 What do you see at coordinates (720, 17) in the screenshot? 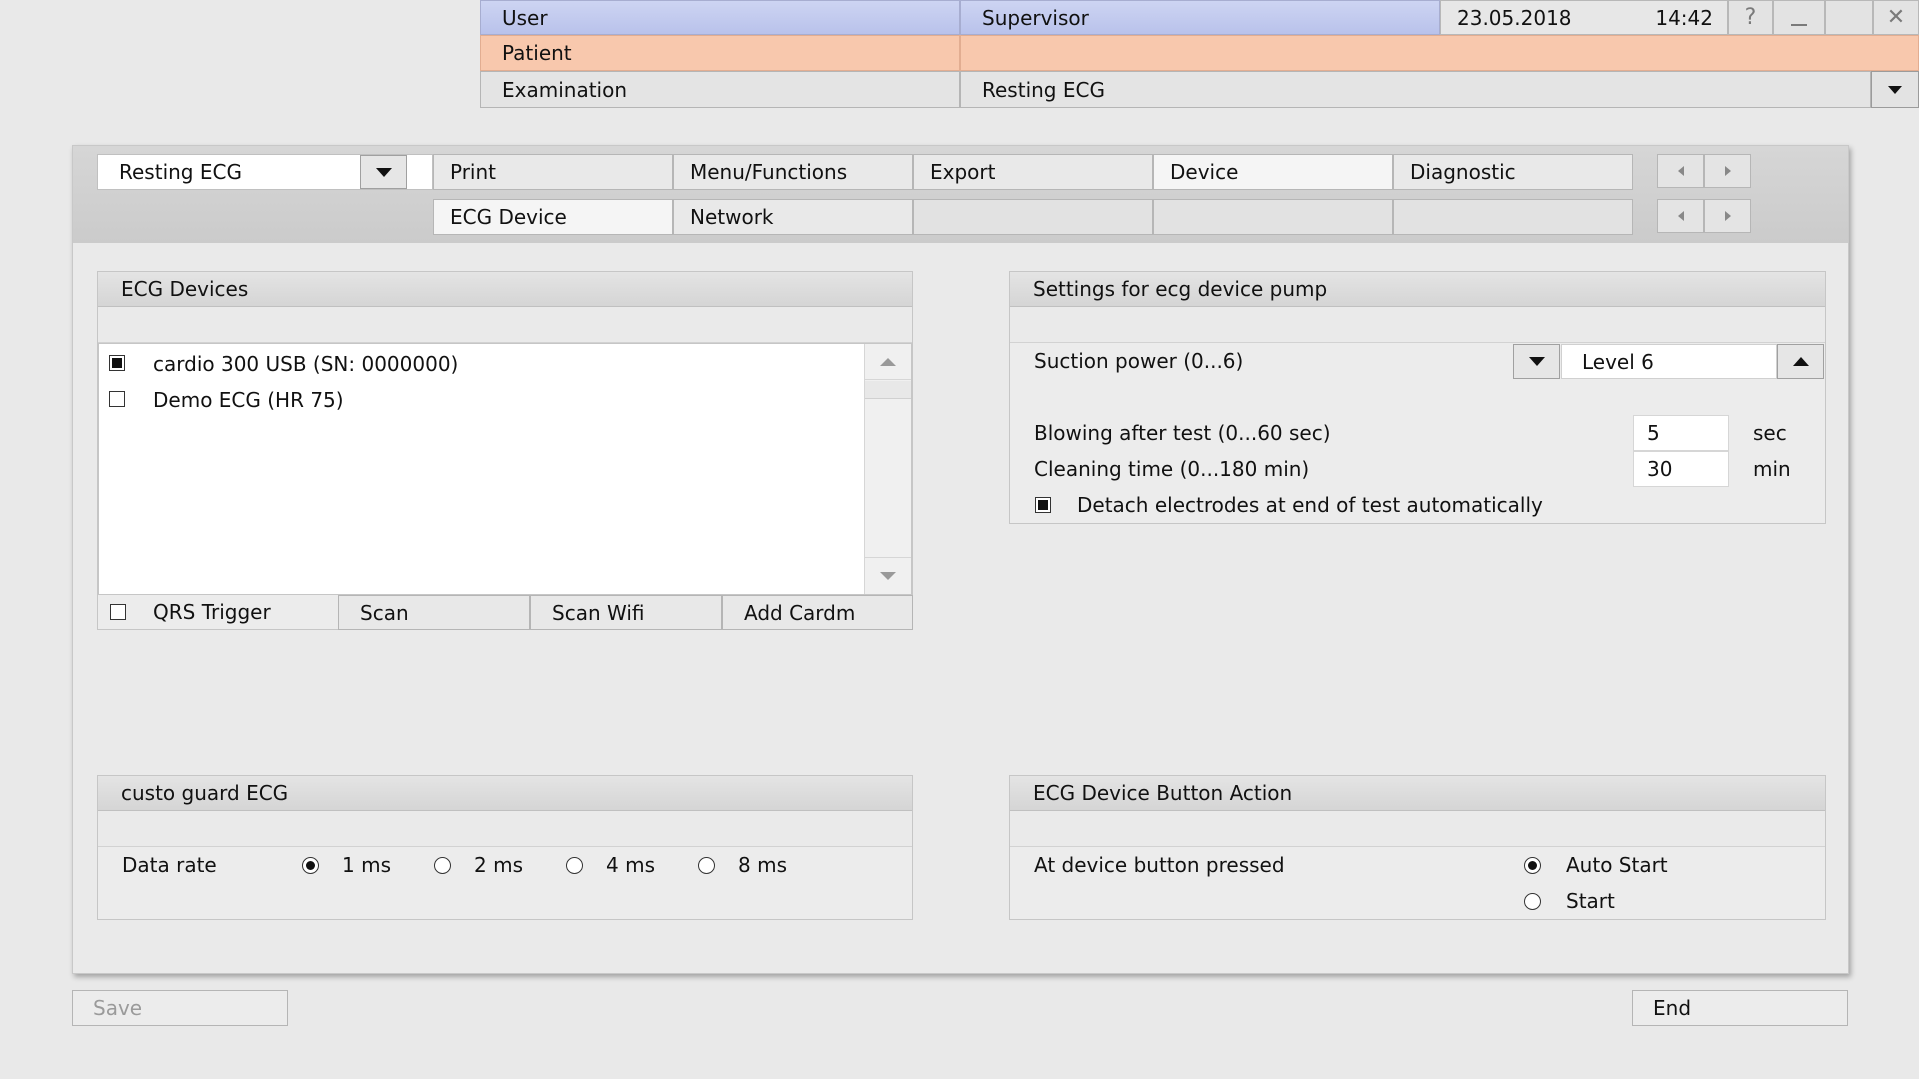
I see `user-label: User` at bounding box center [720, 17].